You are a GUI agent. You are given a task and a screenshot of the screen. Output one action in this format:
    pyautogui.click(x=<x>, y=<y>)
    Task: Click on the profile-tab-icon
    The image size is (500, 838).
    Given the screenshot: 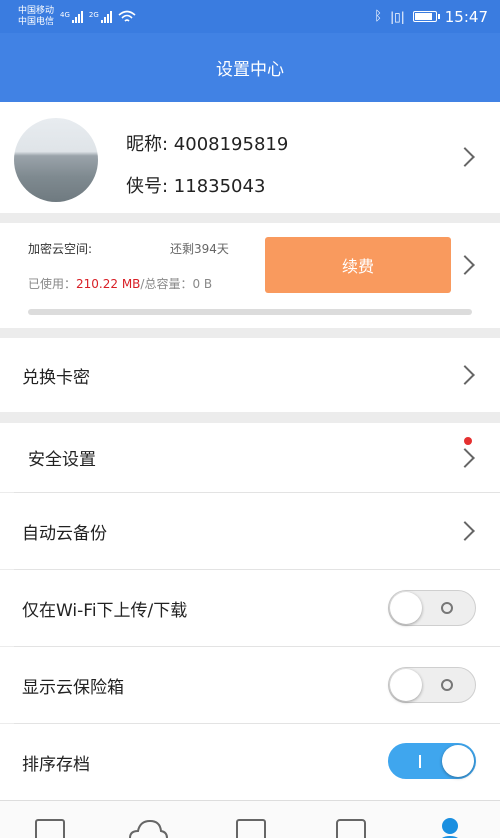 What is the action you would take?
    pyautogui.click(x=450, y=827)
    